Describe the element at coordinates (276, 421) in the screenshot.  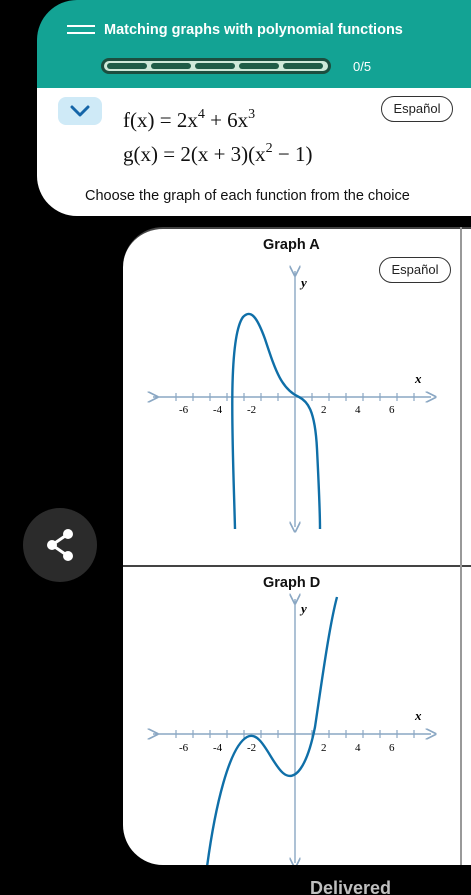
I see `graph-a-curve` at that location.